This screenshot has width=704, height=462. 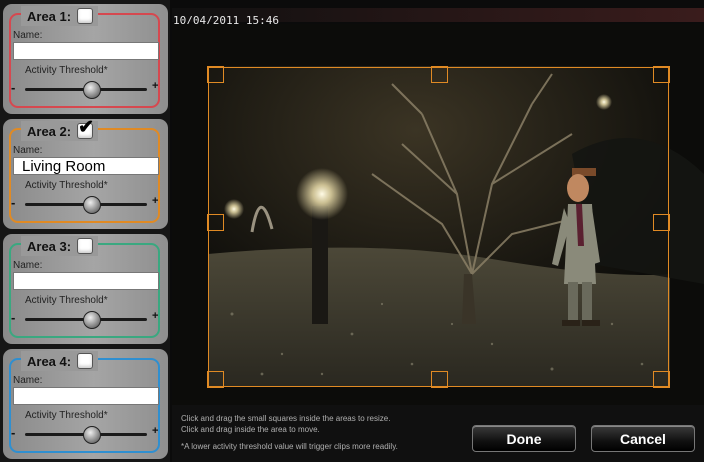 What do you see at coordinates (92, 205) in the screenshot?
I see `area-2-threshold-knob` at bounding box center [92, 205].